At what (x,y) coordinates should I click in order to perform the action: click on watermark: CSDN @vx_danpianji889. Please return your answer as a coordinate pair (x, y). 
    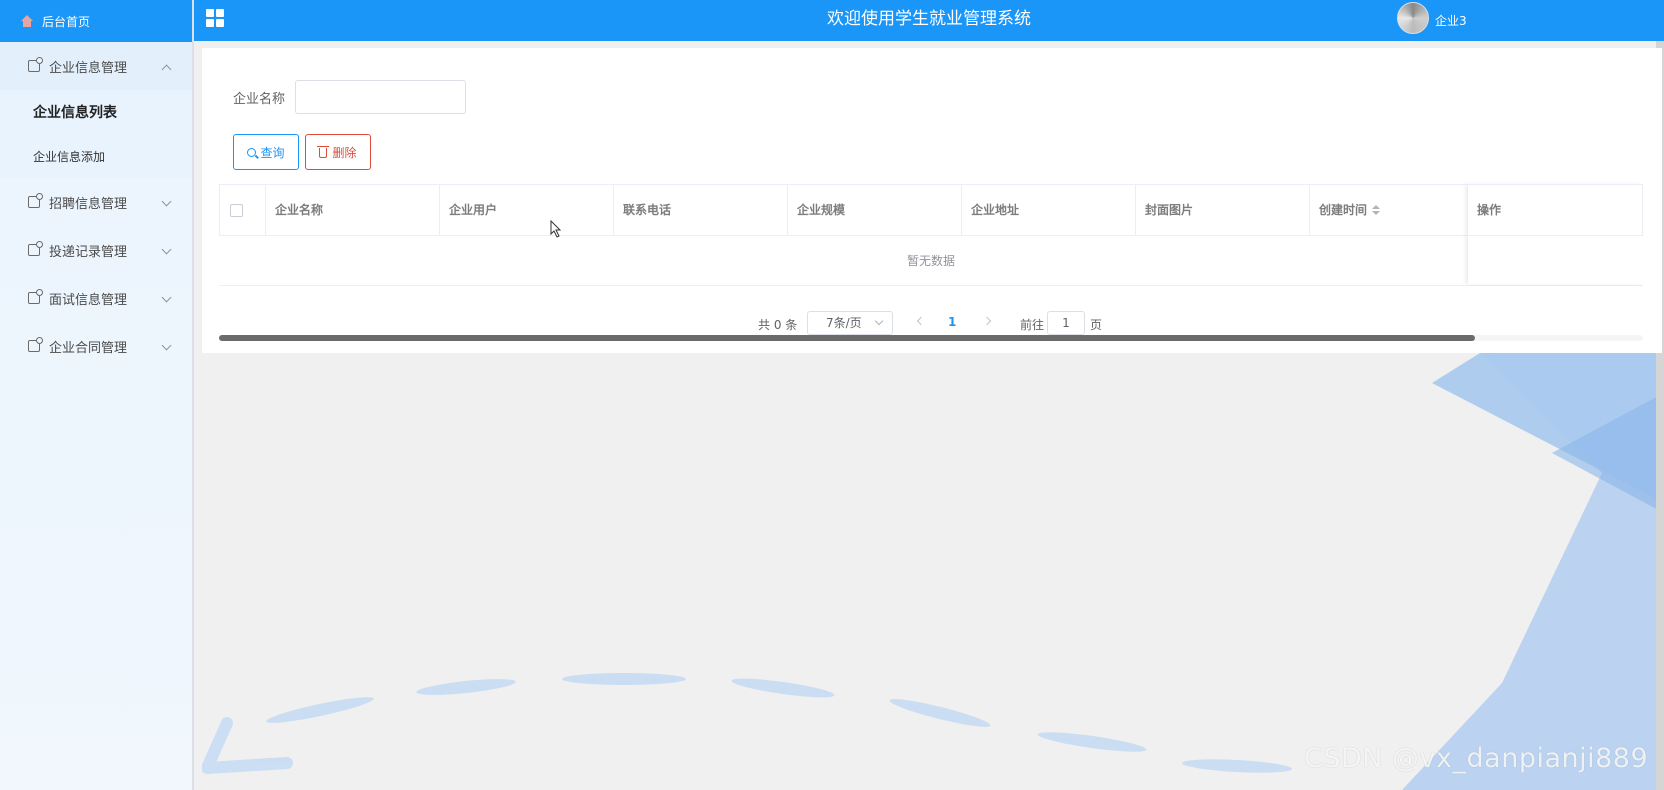
    Looking at the image, I should click on (1476, 758).